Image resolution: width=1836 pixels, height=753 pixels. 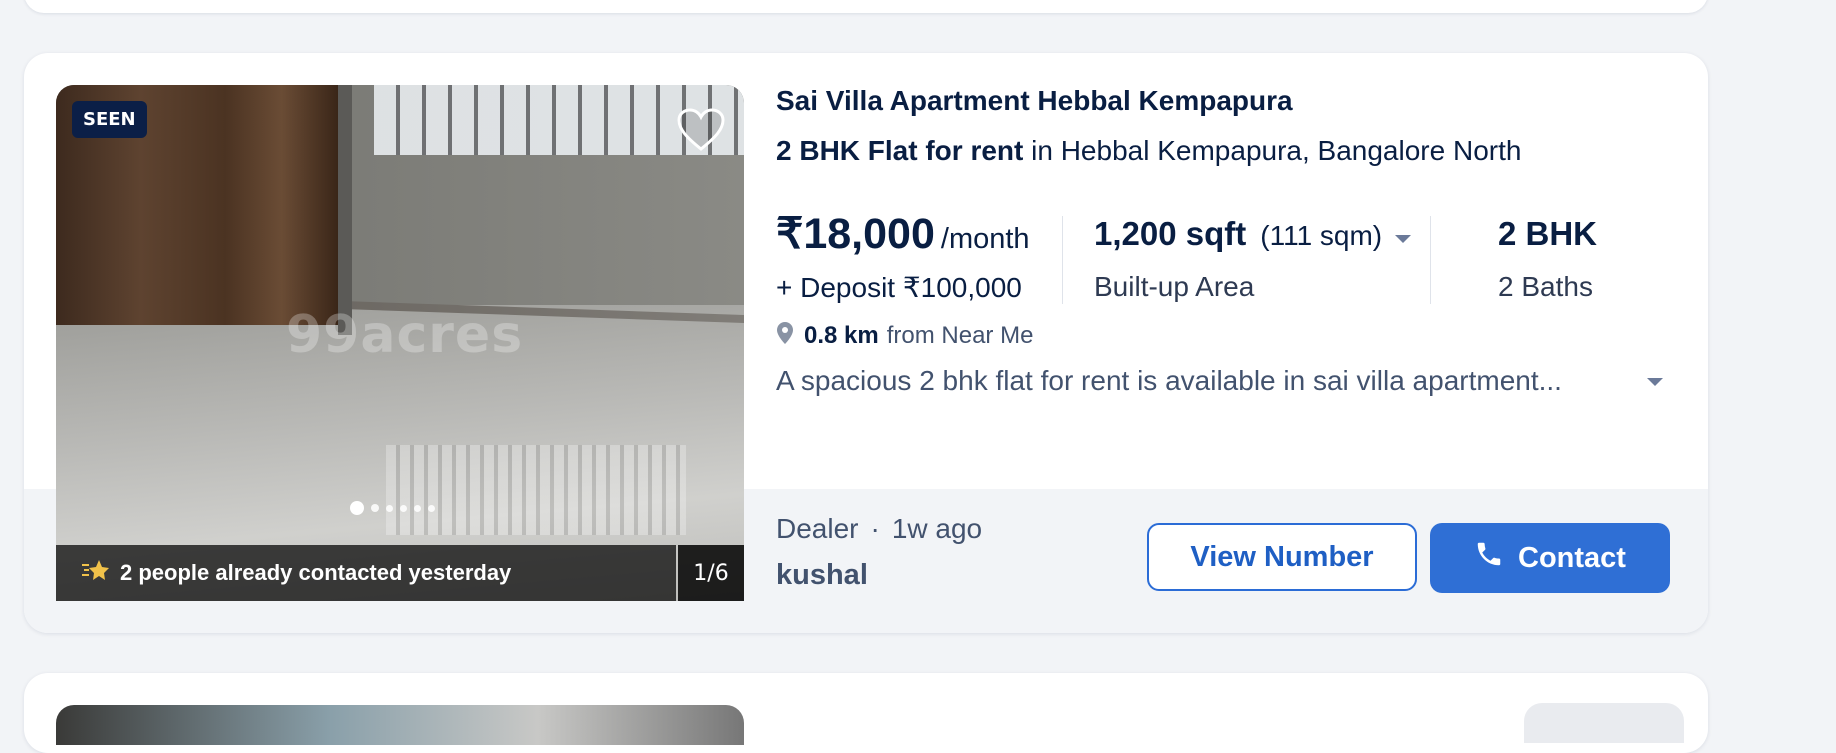 What do you see at coordinates (866, 713) in the screenshot?
I see `next-listing-card` at bounding box center [866, 713].